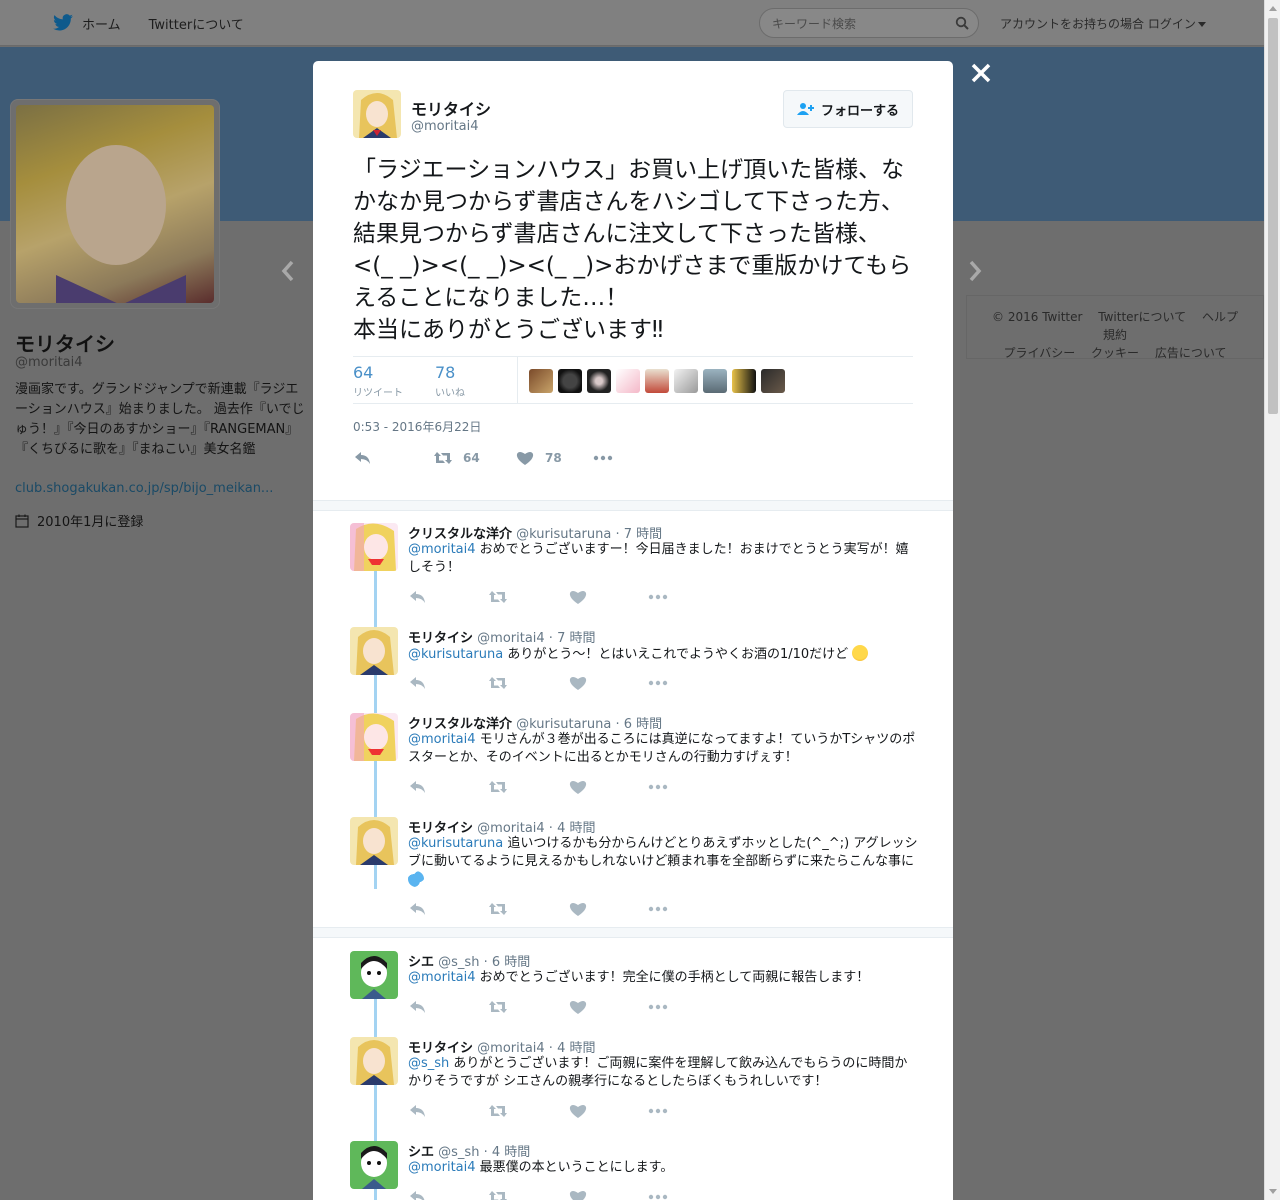 The height and width of the screenshot is (1200, 1280). I want to click on follow-button: フォローする, so click(848, 109).